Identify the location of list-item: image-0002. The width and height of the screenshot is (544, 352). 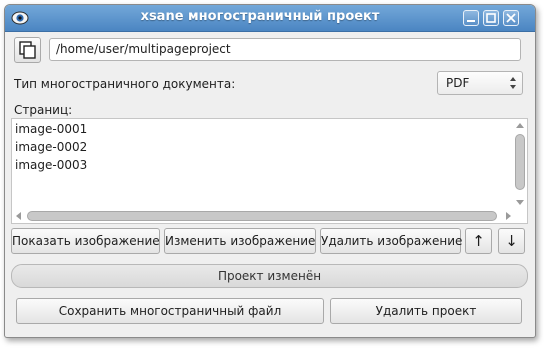
(51, 149).